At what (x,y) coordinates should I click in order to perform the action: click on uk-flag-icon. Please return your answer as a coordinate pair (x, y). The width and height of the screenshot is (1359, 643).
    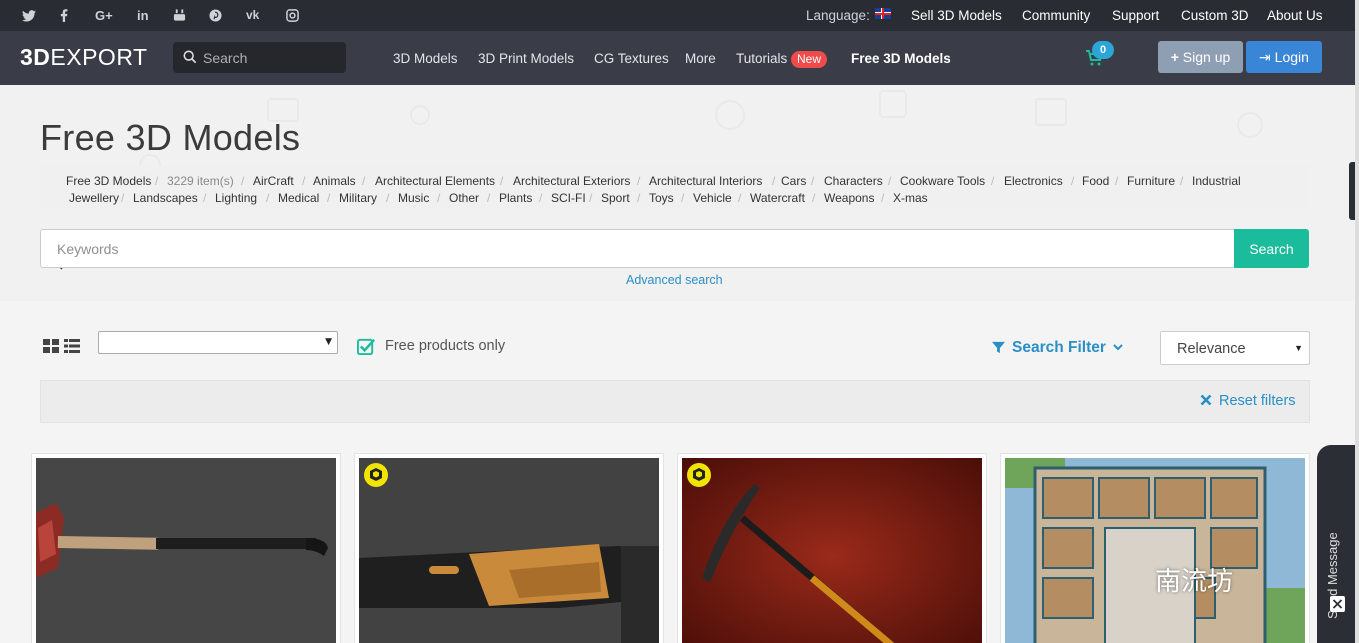
    Looking at the image, I should click on (883, 13).